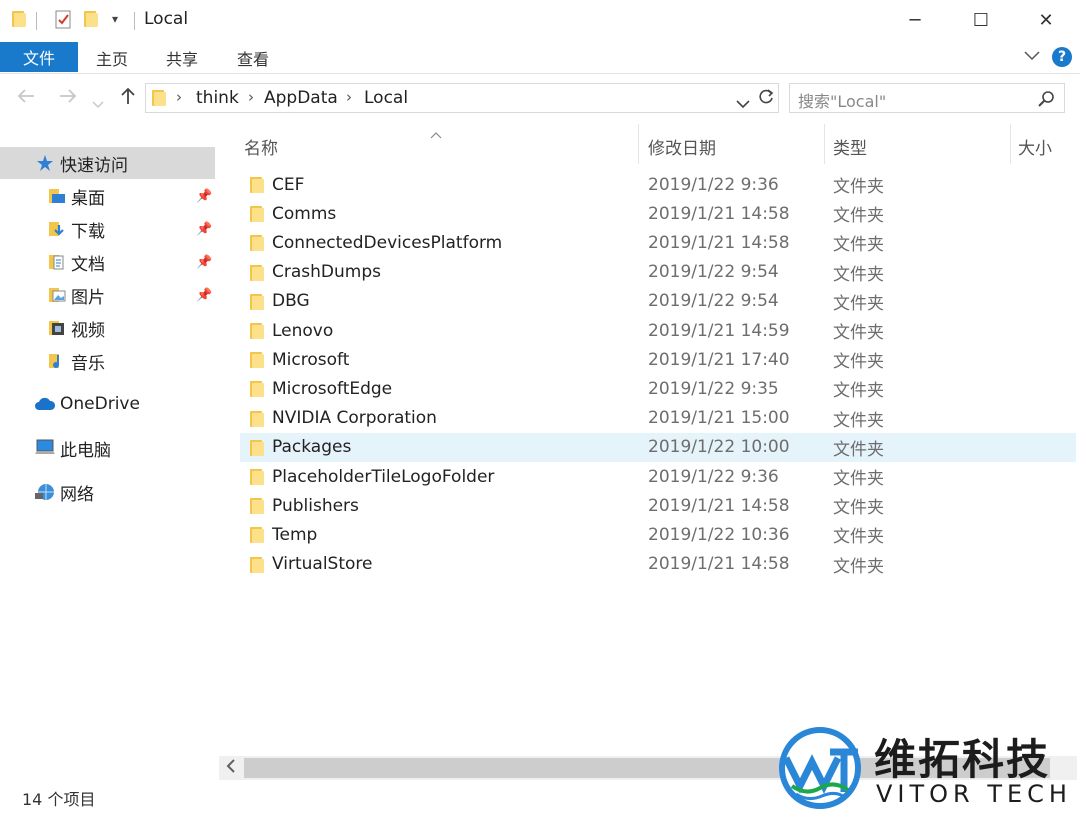 Image resolution: width=1080 pixels, height=815 pixels. I want to click on divider, so click(134, 21).